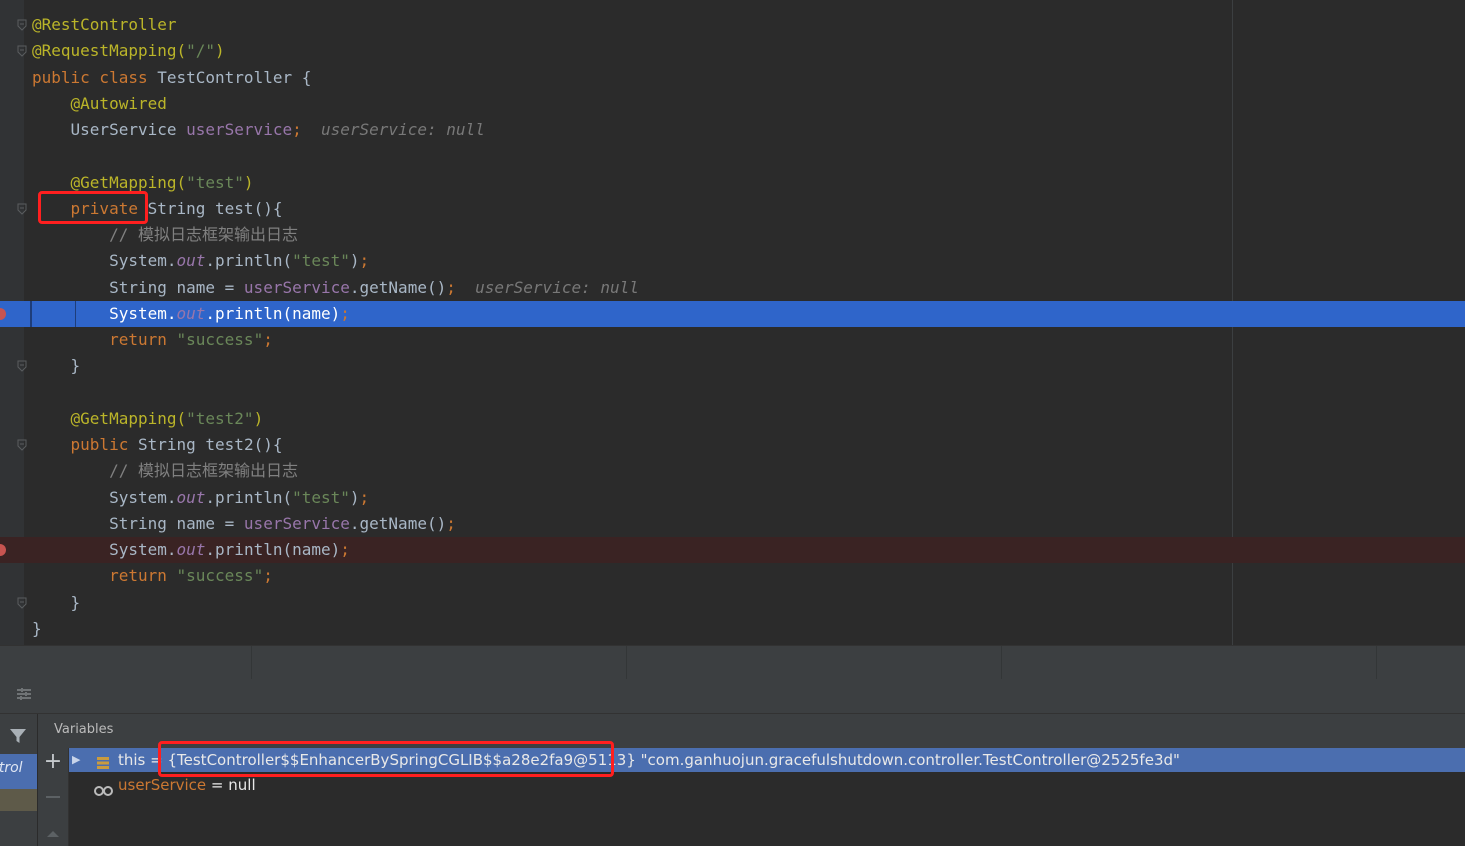 The height and width of the screenshot is (846, 1465). What do you see at coordinates (268, 208) in the screenshot?
I see `code-token: (){` at bounding box center [268, 208].